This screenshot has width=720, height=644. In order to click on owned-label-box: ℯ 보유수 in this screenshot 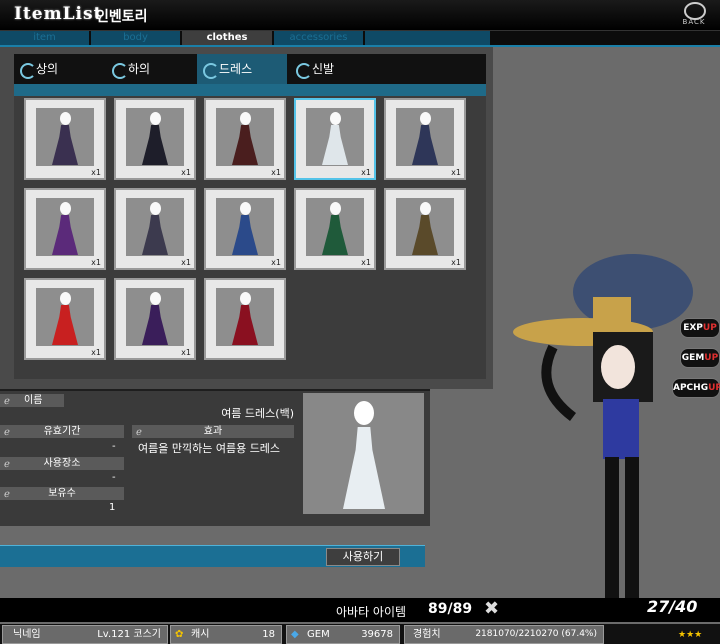, I will do `click(62, 493)`.